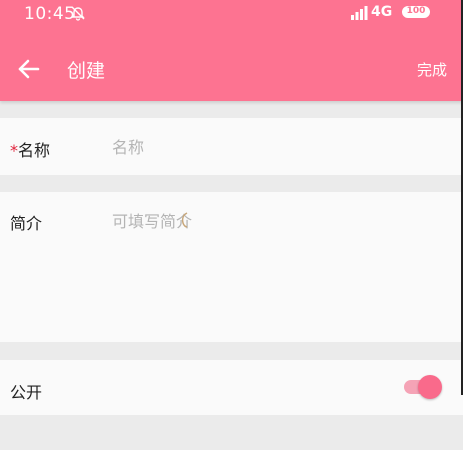 The height and width of the screenshot is (450, 463). I want to click on name-field-row: *名称, so click(231, 146).